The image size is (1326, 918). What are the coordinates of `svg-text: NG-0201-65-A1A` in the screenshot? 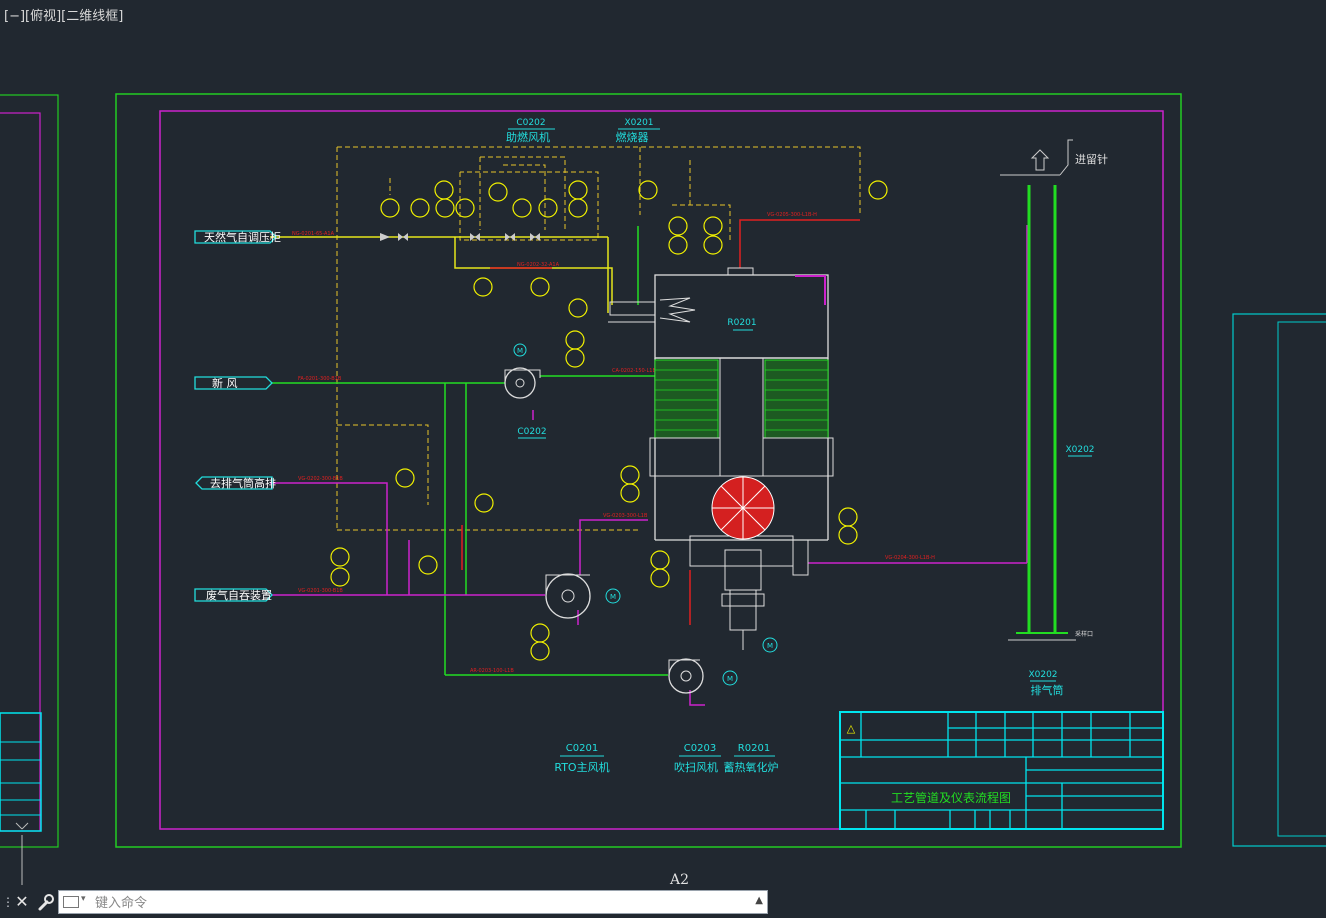 It's located at (313, 234).